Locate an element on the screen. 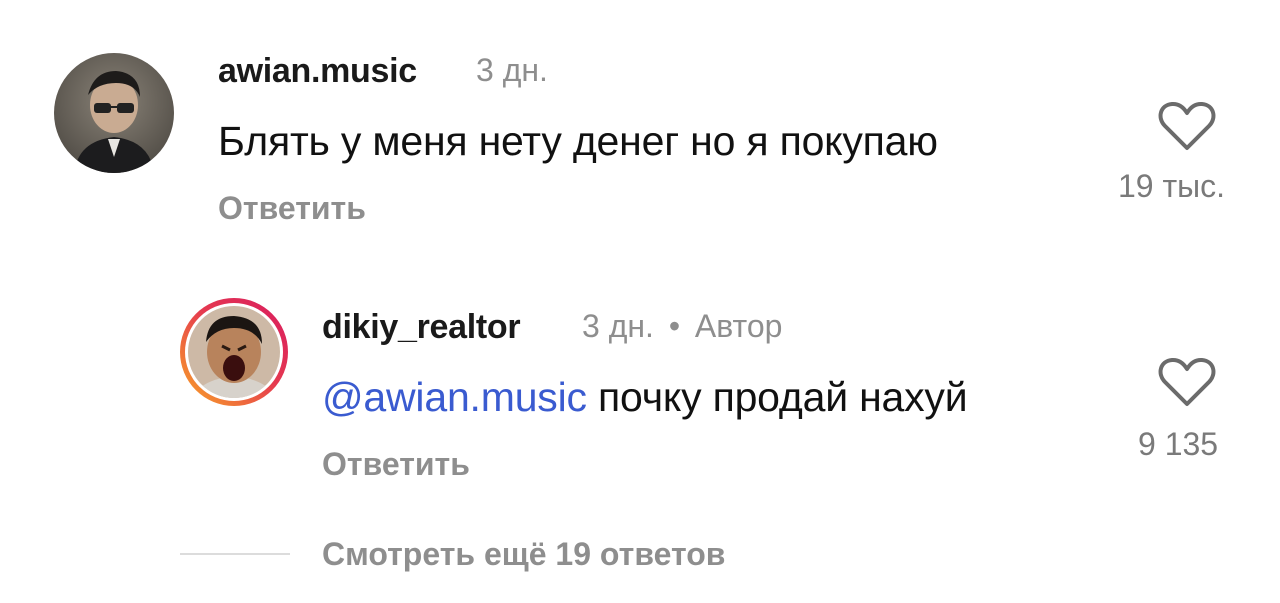 Image resolution: width=1280 pixels, height=603 pixels. author-badge: Автор is located at coordinates (738, 326).